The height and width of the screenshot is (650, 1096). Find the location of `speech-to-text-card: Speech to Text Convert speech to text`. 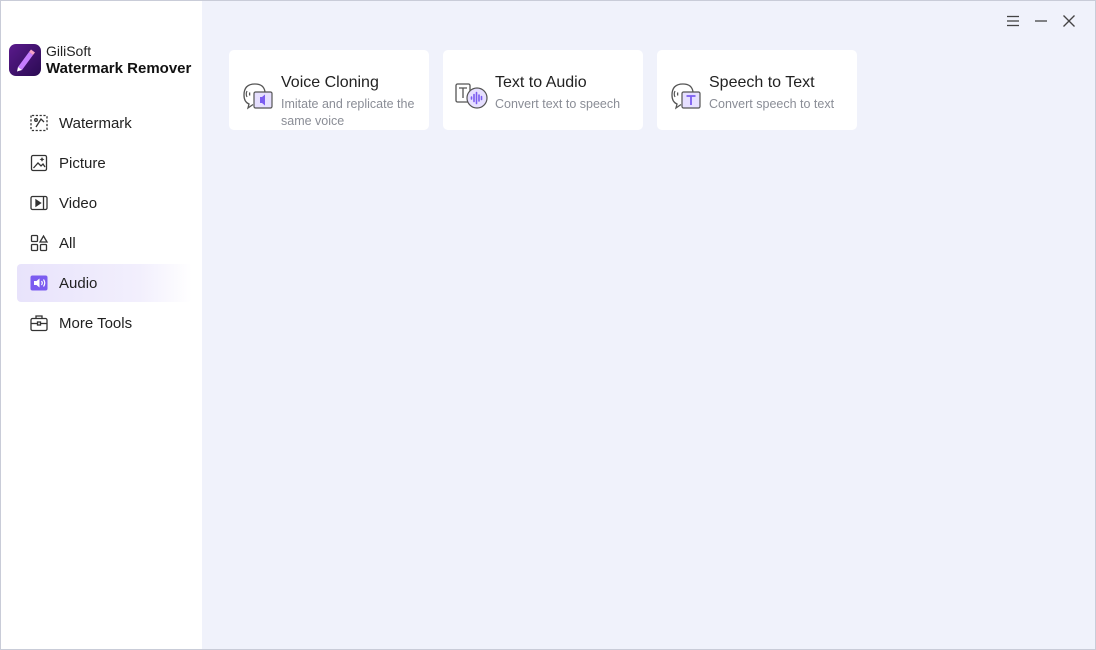

speech-to-text-card: Speech to Text Convert speech to text is located at coordinates (757, 90).